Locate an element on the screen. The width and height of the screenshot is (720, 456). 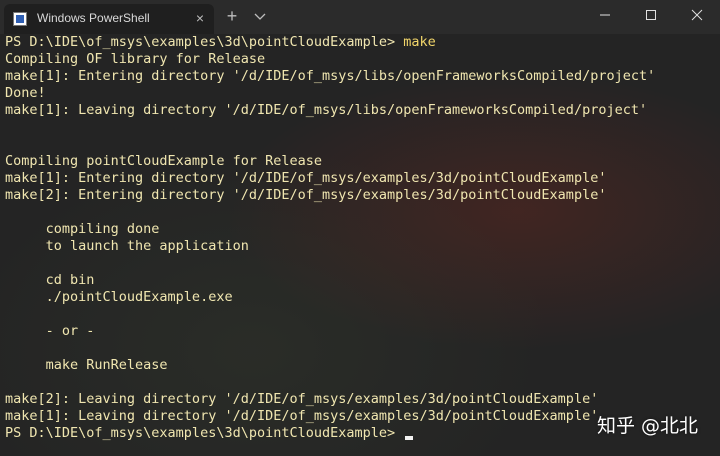
command: make is located at coordinates (419, 42).